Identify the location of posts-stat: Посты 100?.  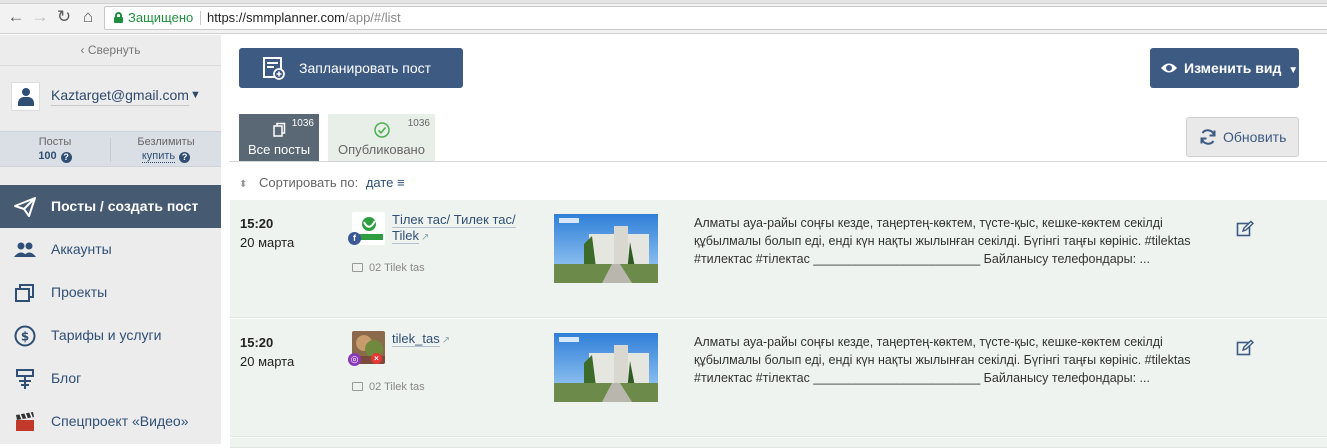
(55, 149).